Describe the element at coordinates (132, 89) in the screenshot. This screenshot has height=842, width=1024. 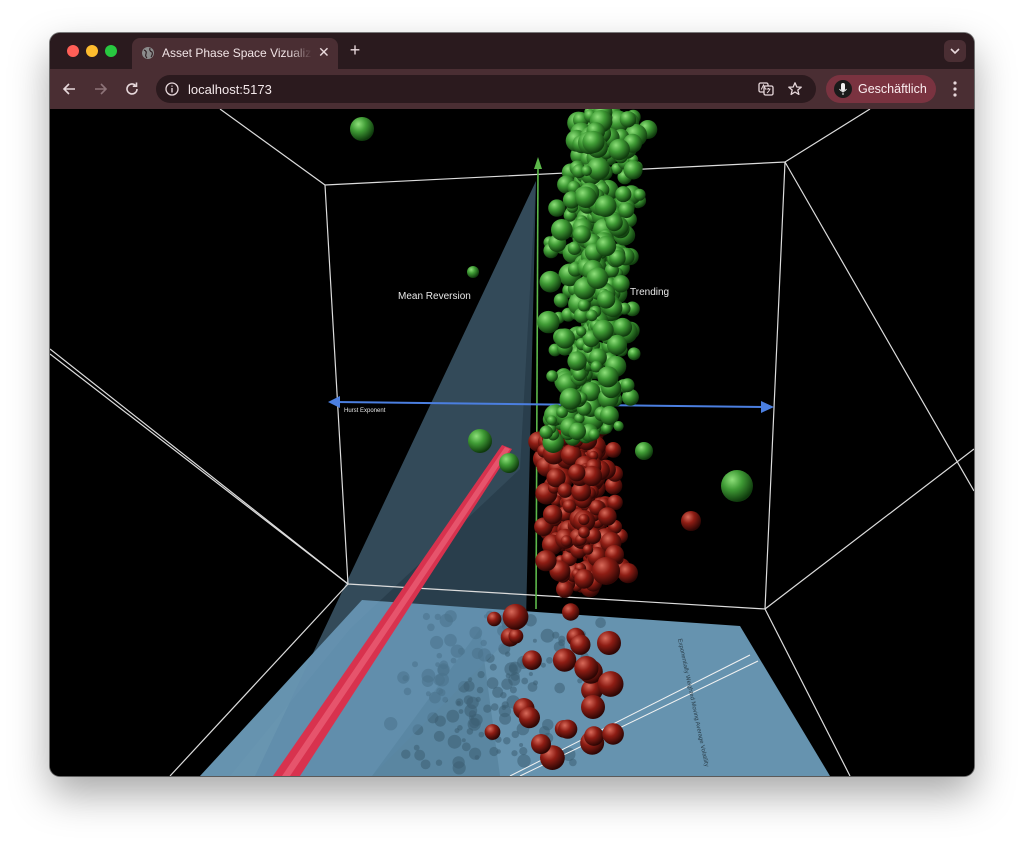
I see `reload-icon` at that location.